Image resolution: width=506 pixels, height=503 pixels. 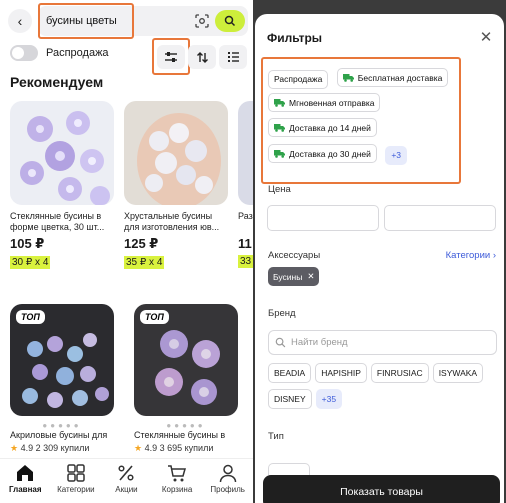 What do you see at coordinates (289, 469) in the screenshot?
I see `type-chip` at bounding box center [289, 469].